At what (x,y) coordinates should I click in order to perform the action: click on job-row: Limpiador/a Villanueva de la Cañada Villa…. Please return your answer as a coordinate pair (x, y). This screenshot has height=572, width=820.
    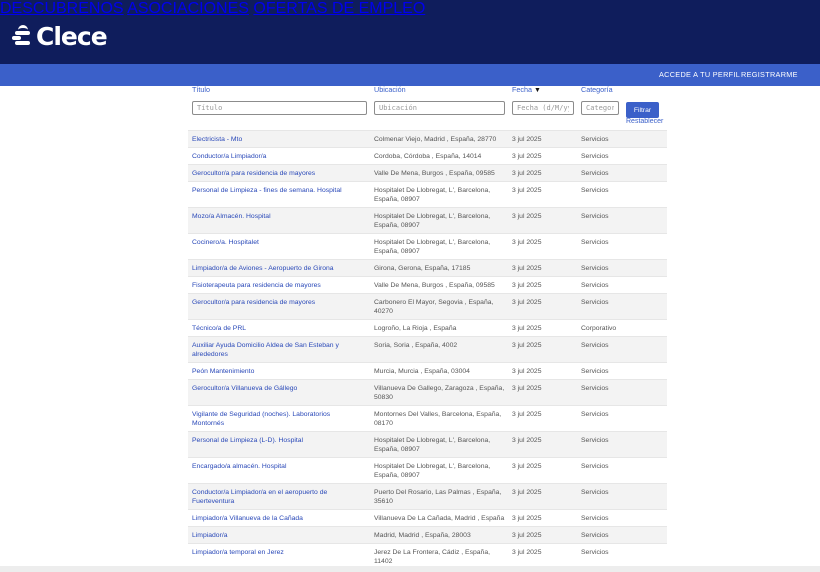
    Looking at the image, I should click on (427, 517).